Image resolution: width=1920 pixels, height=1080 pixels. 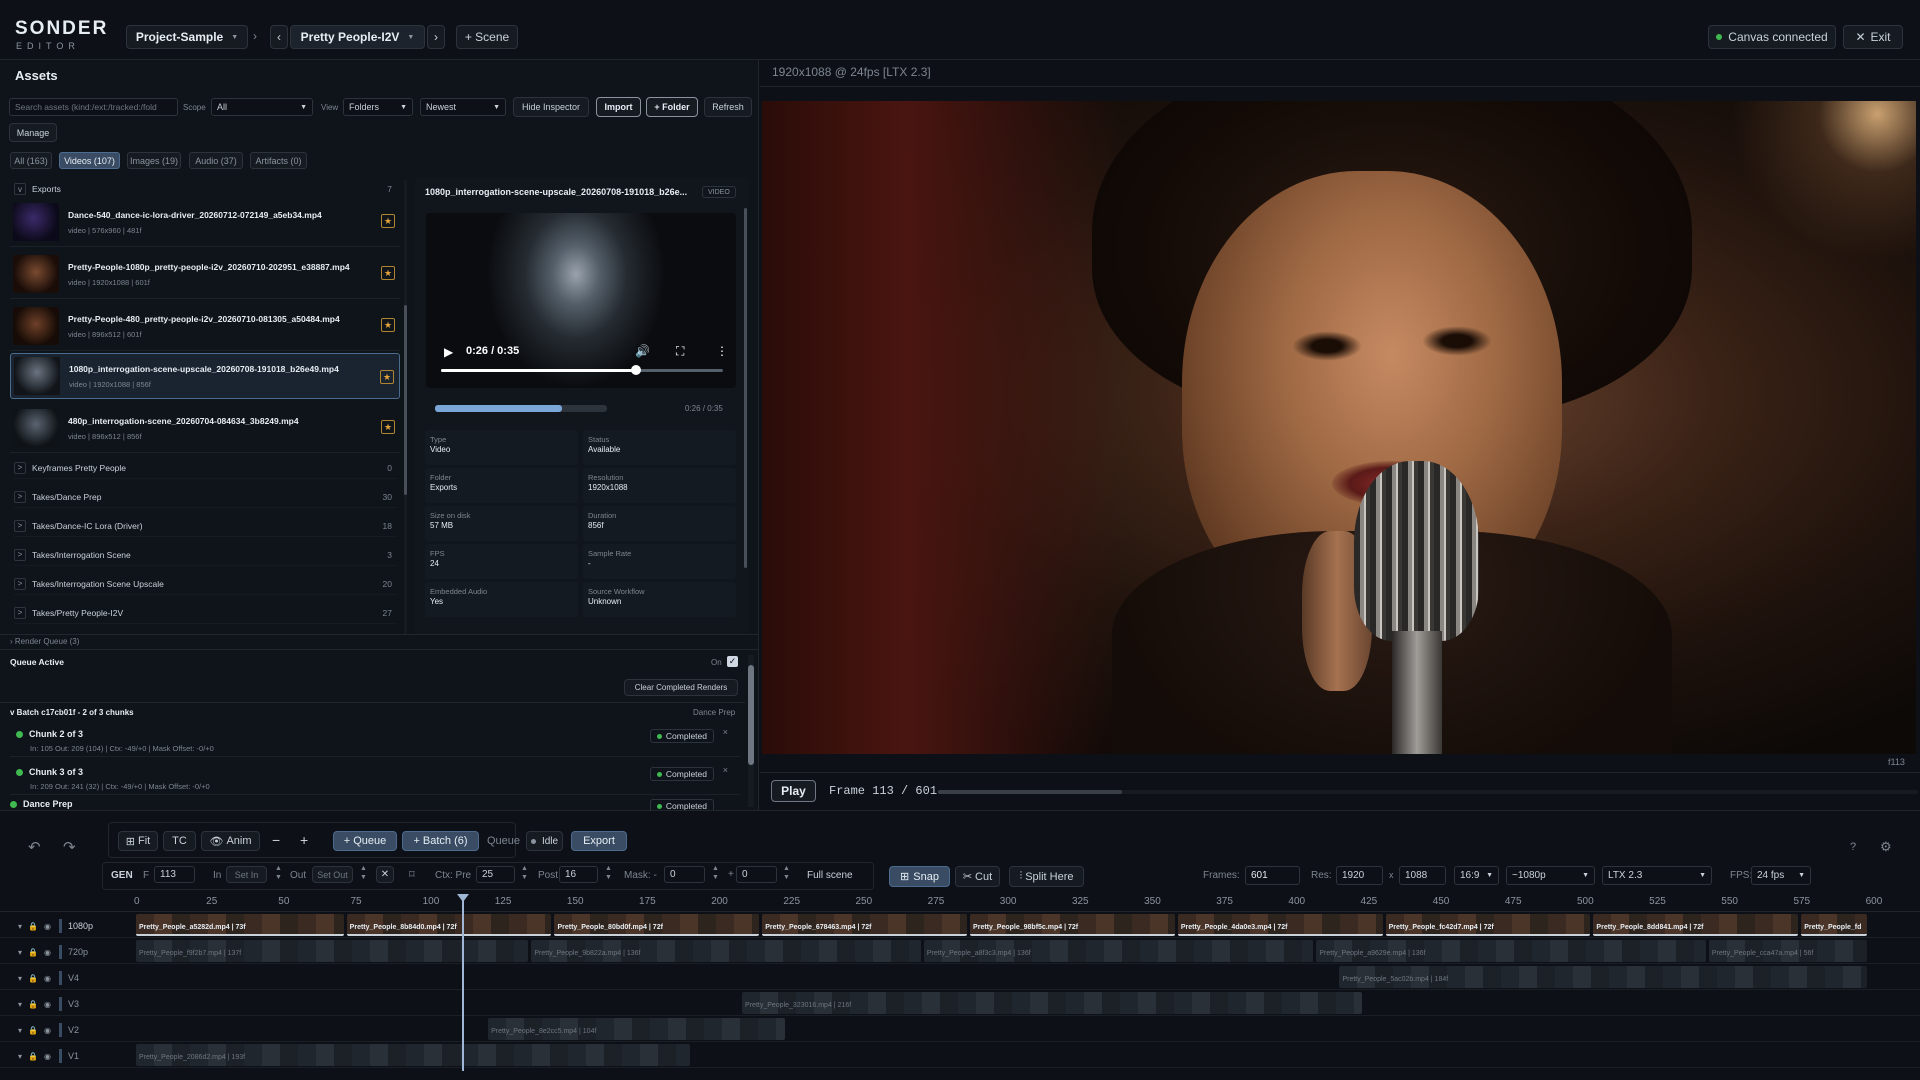 I want to click on exit-button: ✕ Exit, so click(x=1873, y=37).